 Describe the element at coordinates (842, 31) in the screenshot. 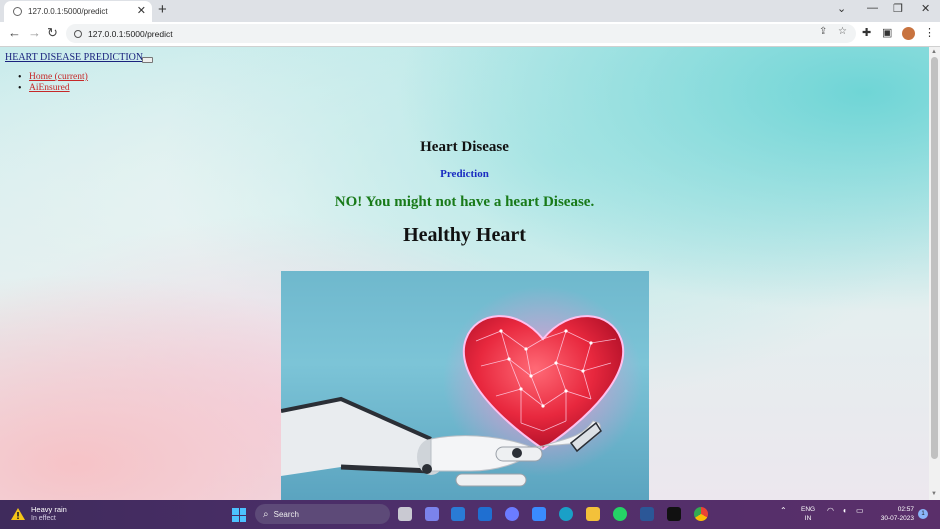

I see `bookmark-star-icon: ☆` at that location.